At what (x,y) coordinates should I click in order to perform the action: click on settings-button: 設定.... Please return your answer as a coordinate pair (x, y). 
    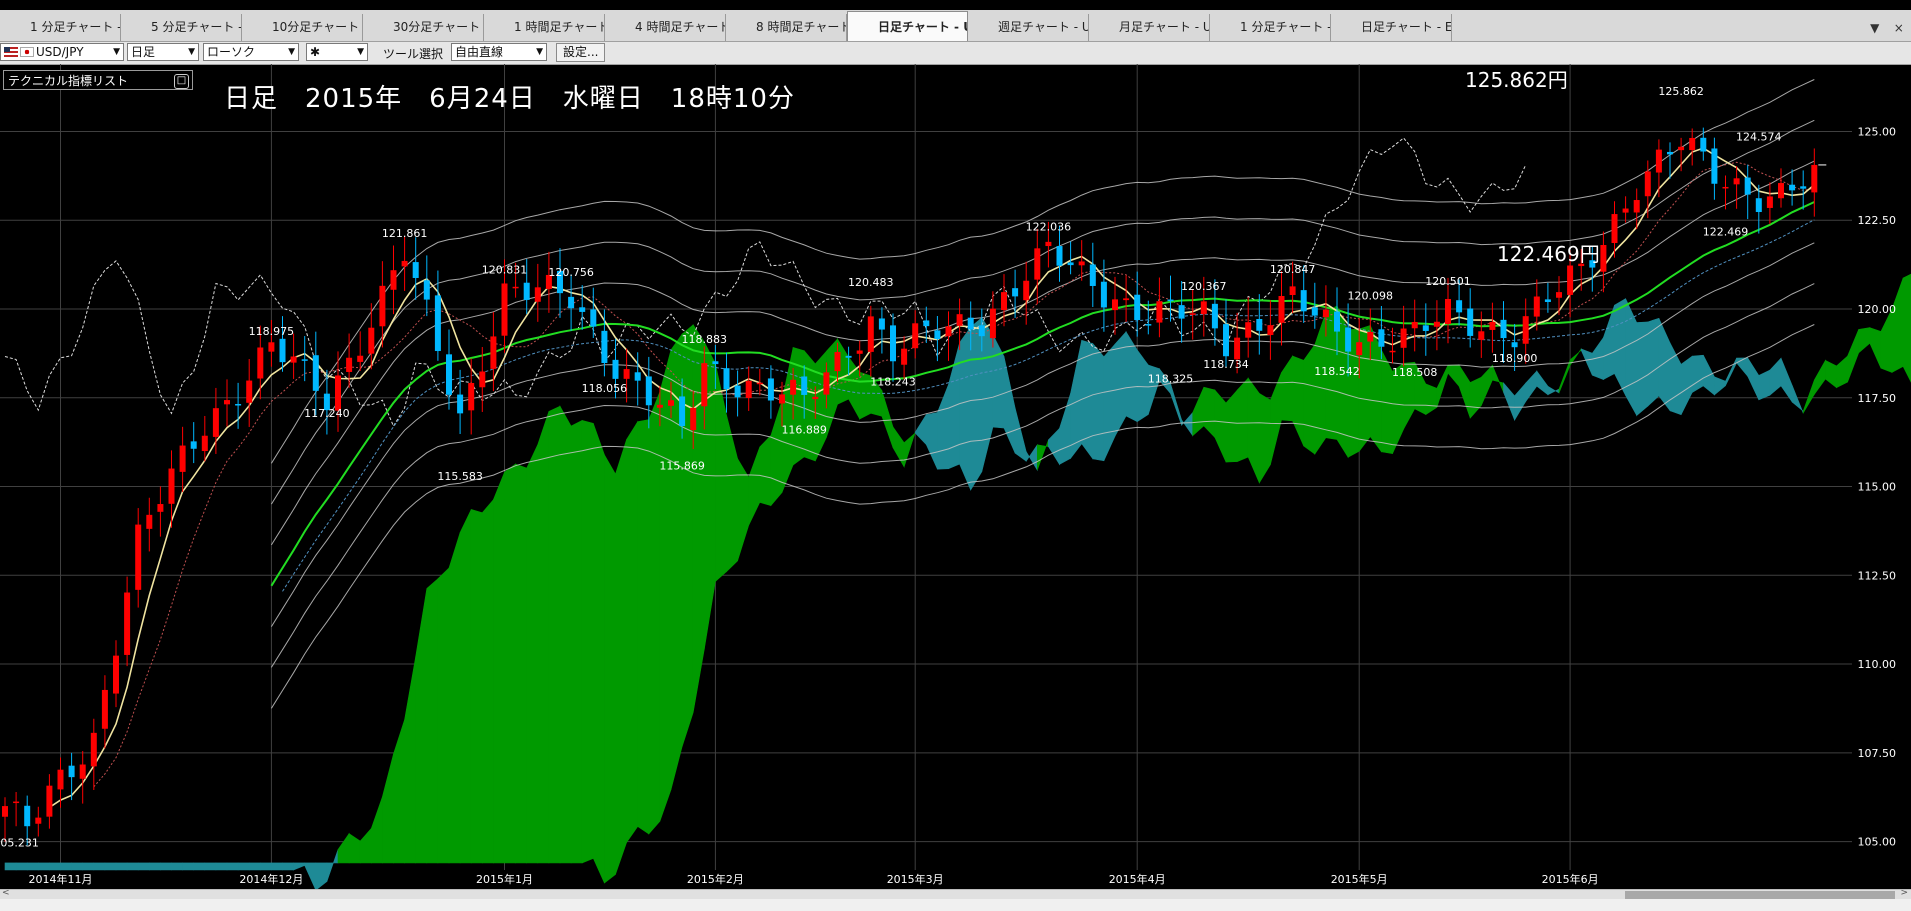
    Looking at the image, I should click on (581, 52).